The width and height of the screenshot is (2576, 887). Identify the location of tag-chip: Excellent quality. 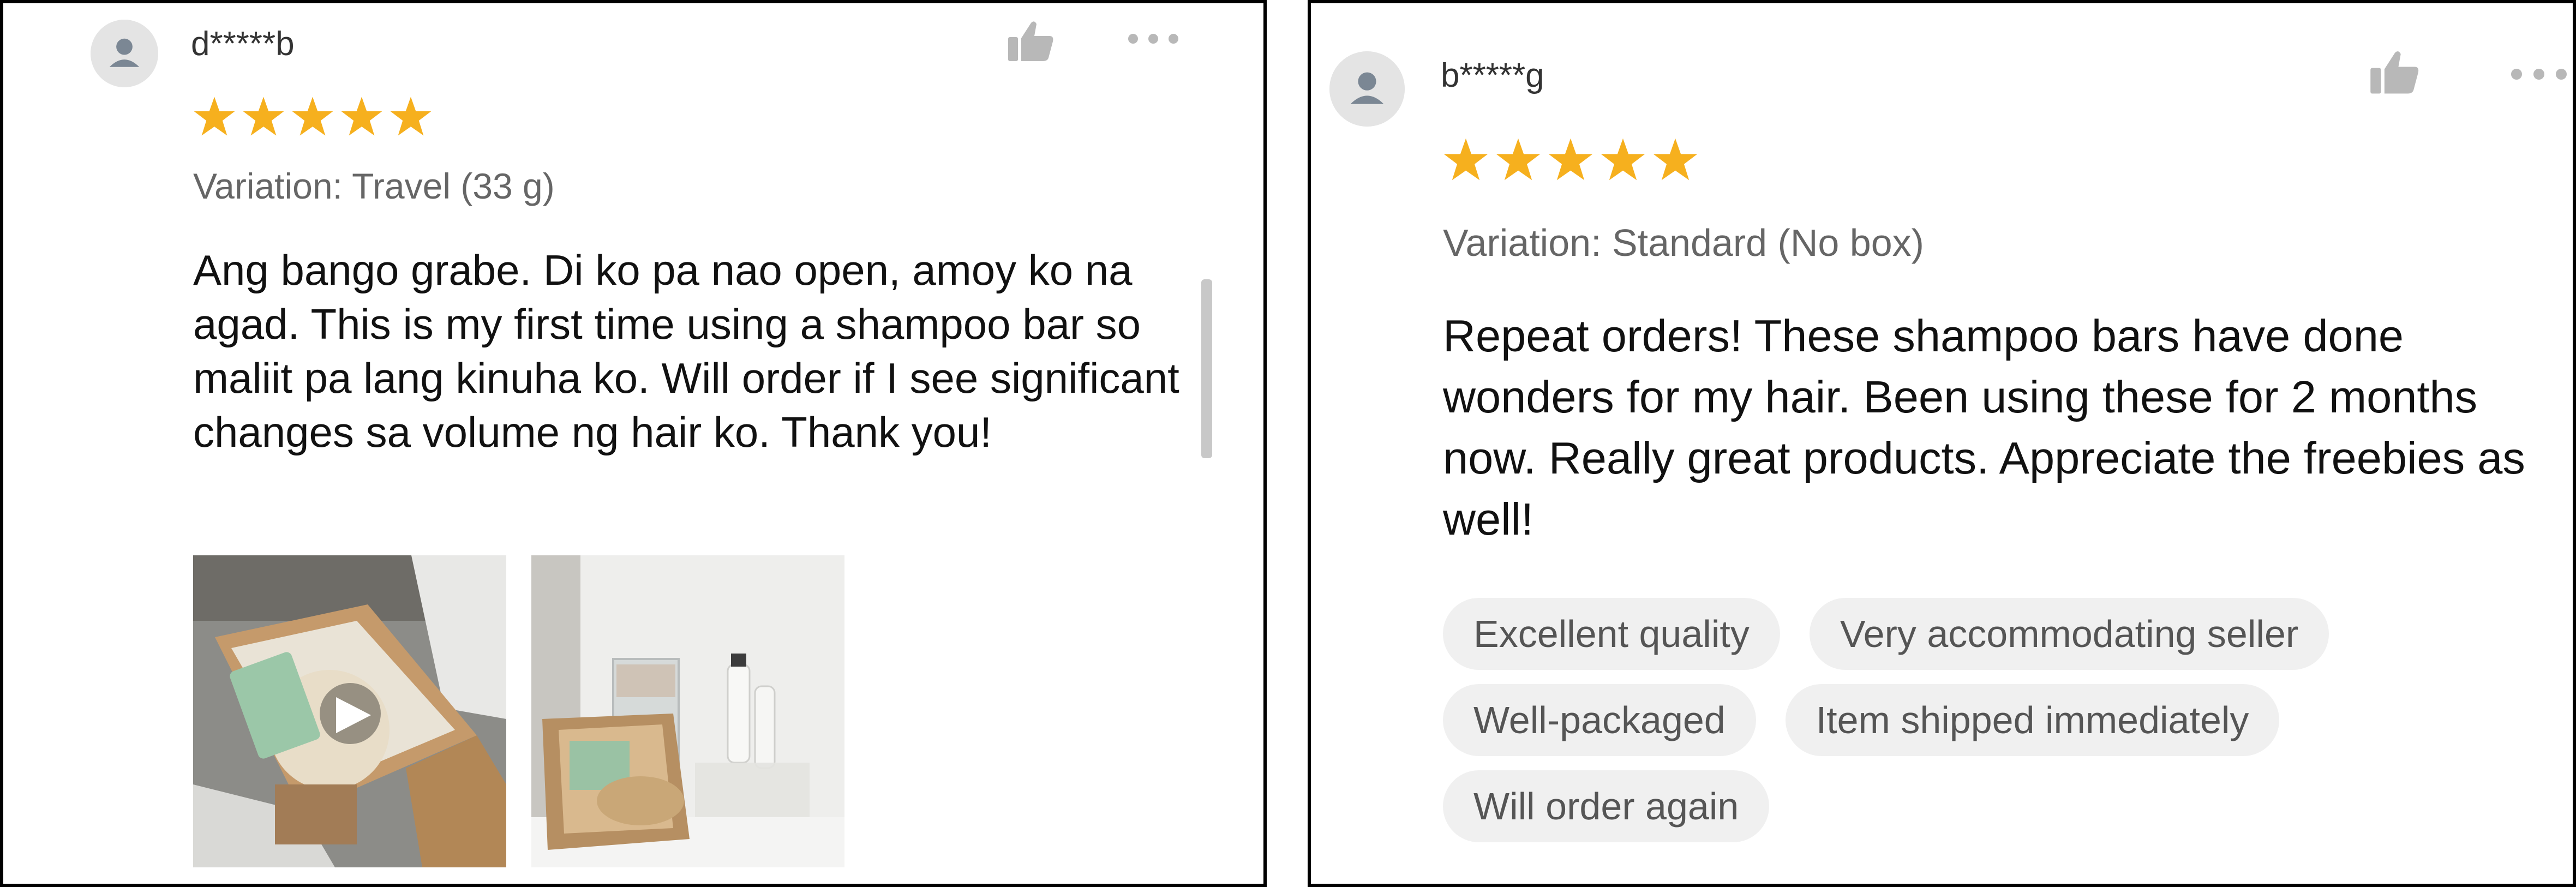
(1612, 634).